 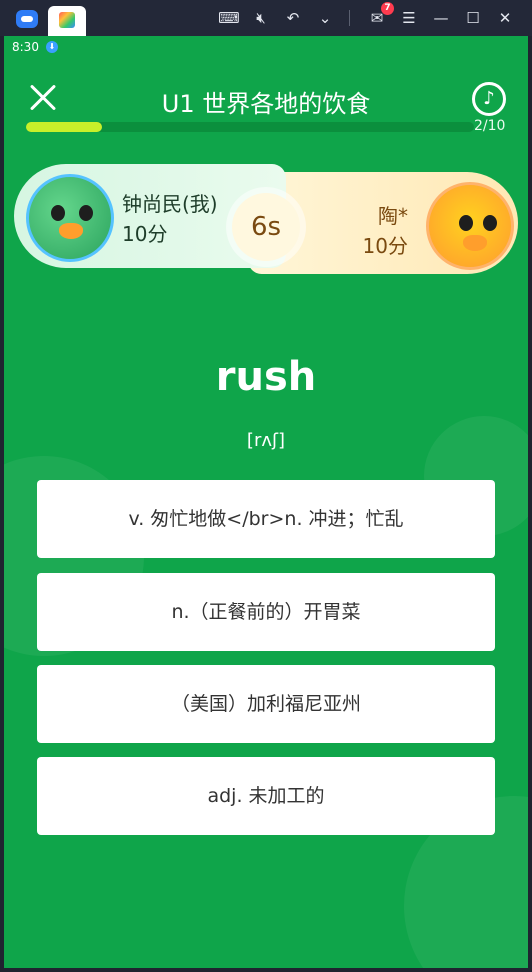 I want to click on answer-option: adj. 未加工的, so click(x=266, y=796).